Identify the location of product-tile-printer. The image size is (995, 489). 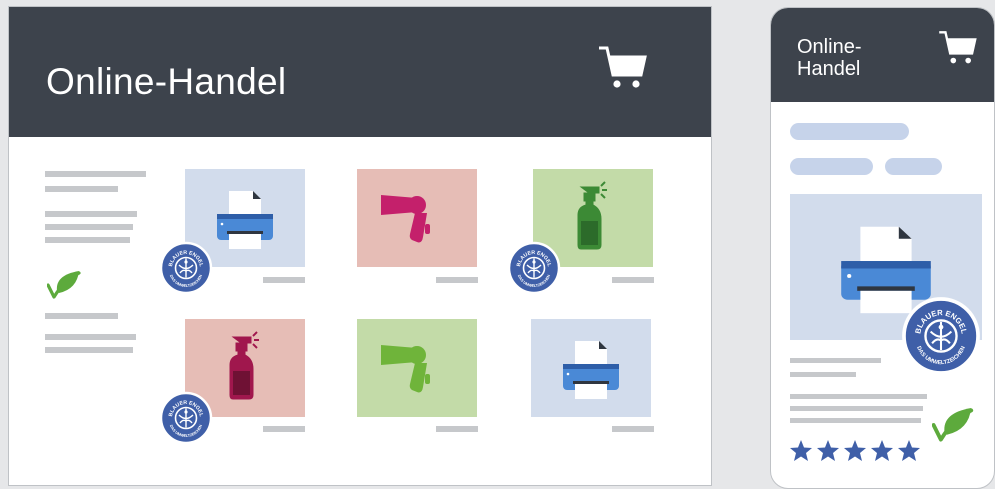
(591, 368).